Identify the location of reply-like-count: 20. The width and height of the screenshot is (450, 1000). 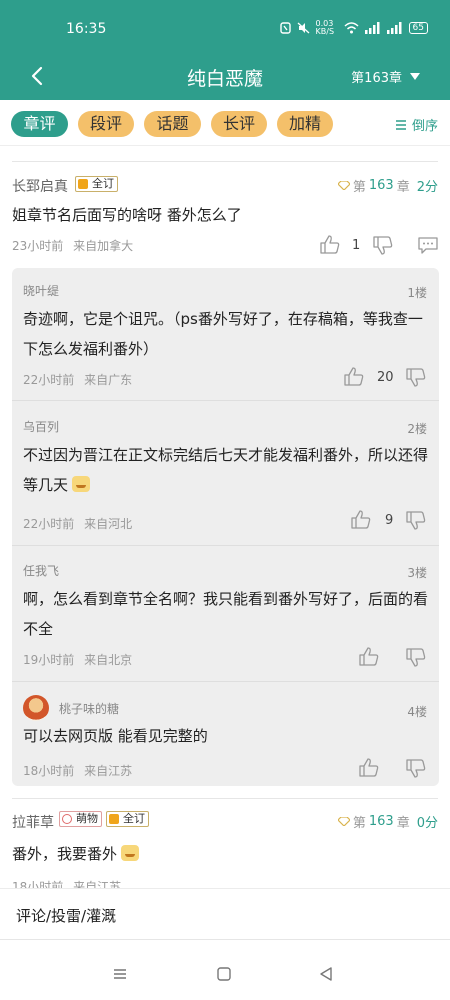
(385, 377).